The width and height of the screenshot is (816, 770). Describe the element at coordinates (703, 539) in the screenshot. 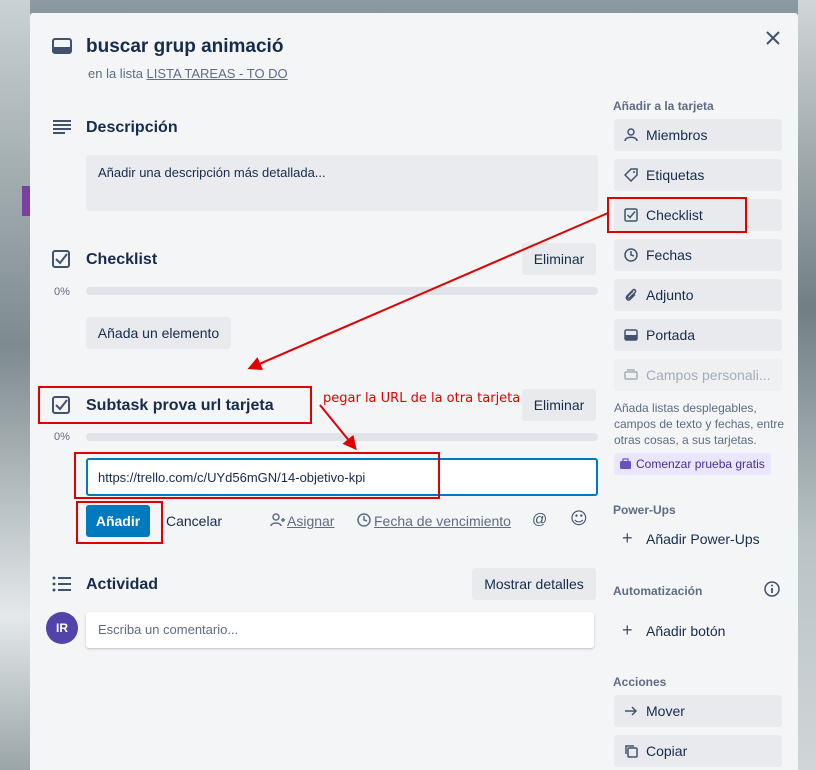

I see `add-powerups-label: Añadir Power-Ups` at that location.